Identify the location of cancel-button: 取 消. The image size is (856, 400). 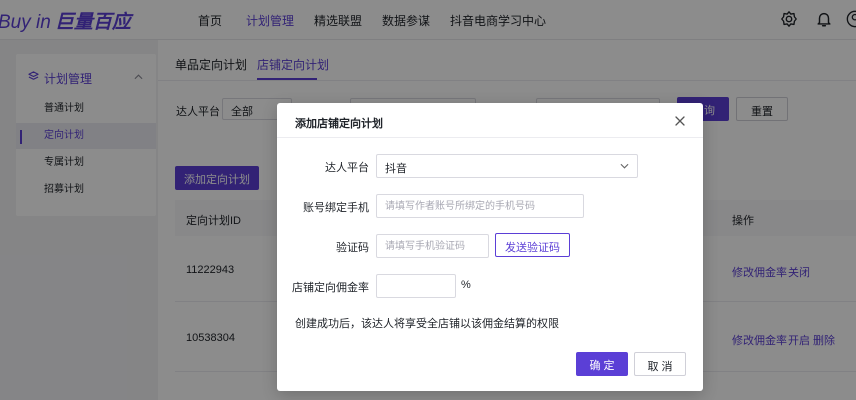
(660, 364).